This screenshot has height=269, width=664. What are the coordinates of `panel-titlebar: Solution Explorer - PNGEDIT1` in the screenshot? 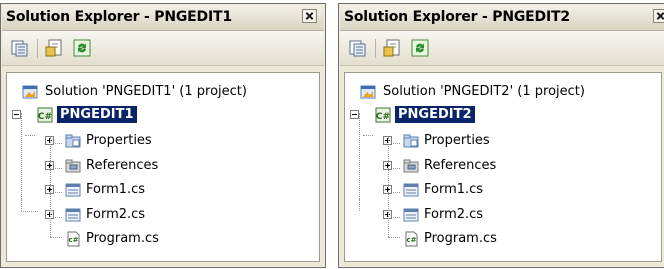 It's located at (163, 18).